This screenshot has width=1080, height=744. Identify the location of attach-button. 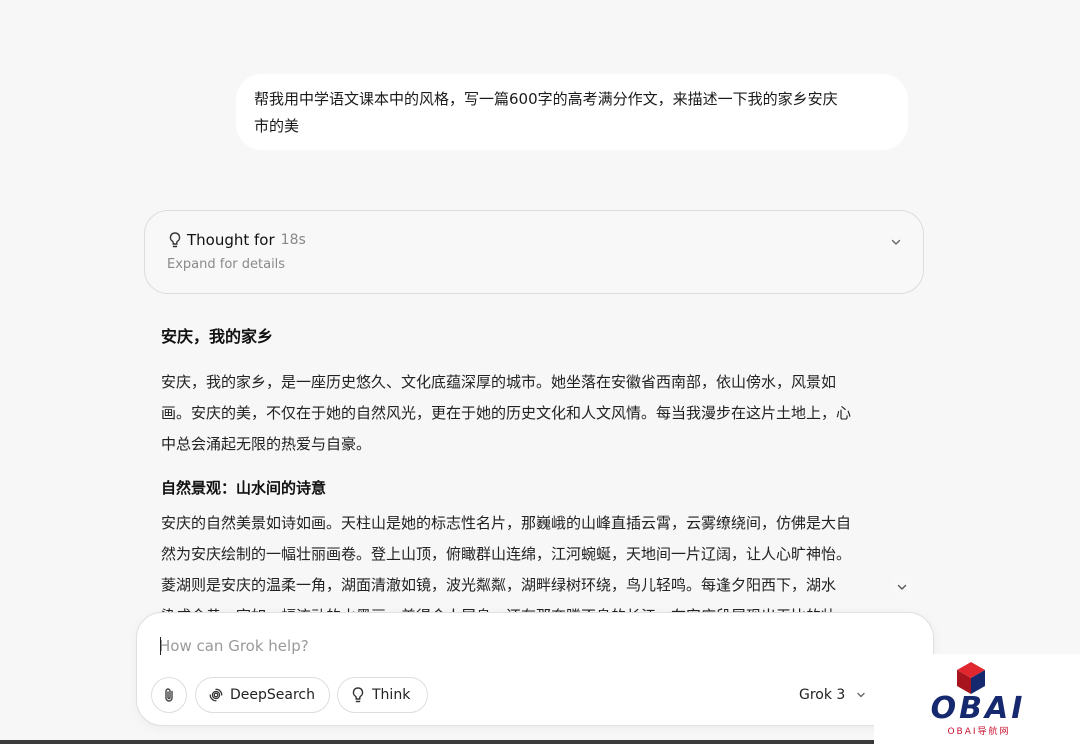
(169, 695).